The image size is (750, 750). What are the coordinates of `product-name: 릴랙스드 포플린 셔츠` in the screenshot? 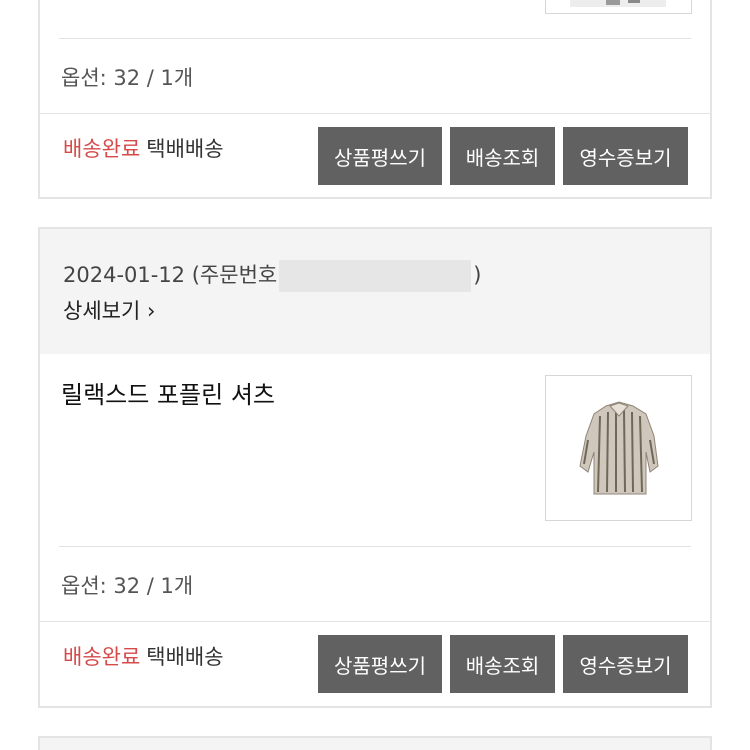 It's located at (168, 392).